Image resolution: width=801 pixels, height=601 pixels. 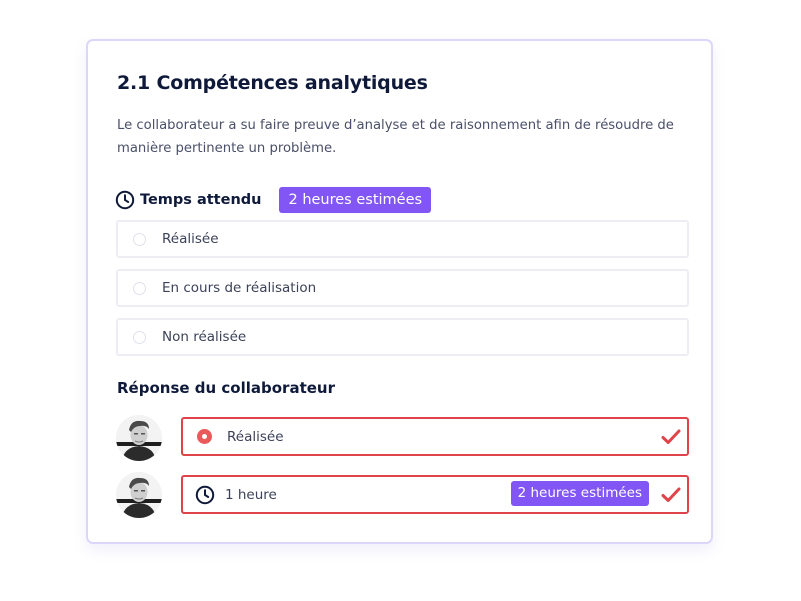 I want to click on expected-time-label: Temps attendu, so click(x=201, y=200).